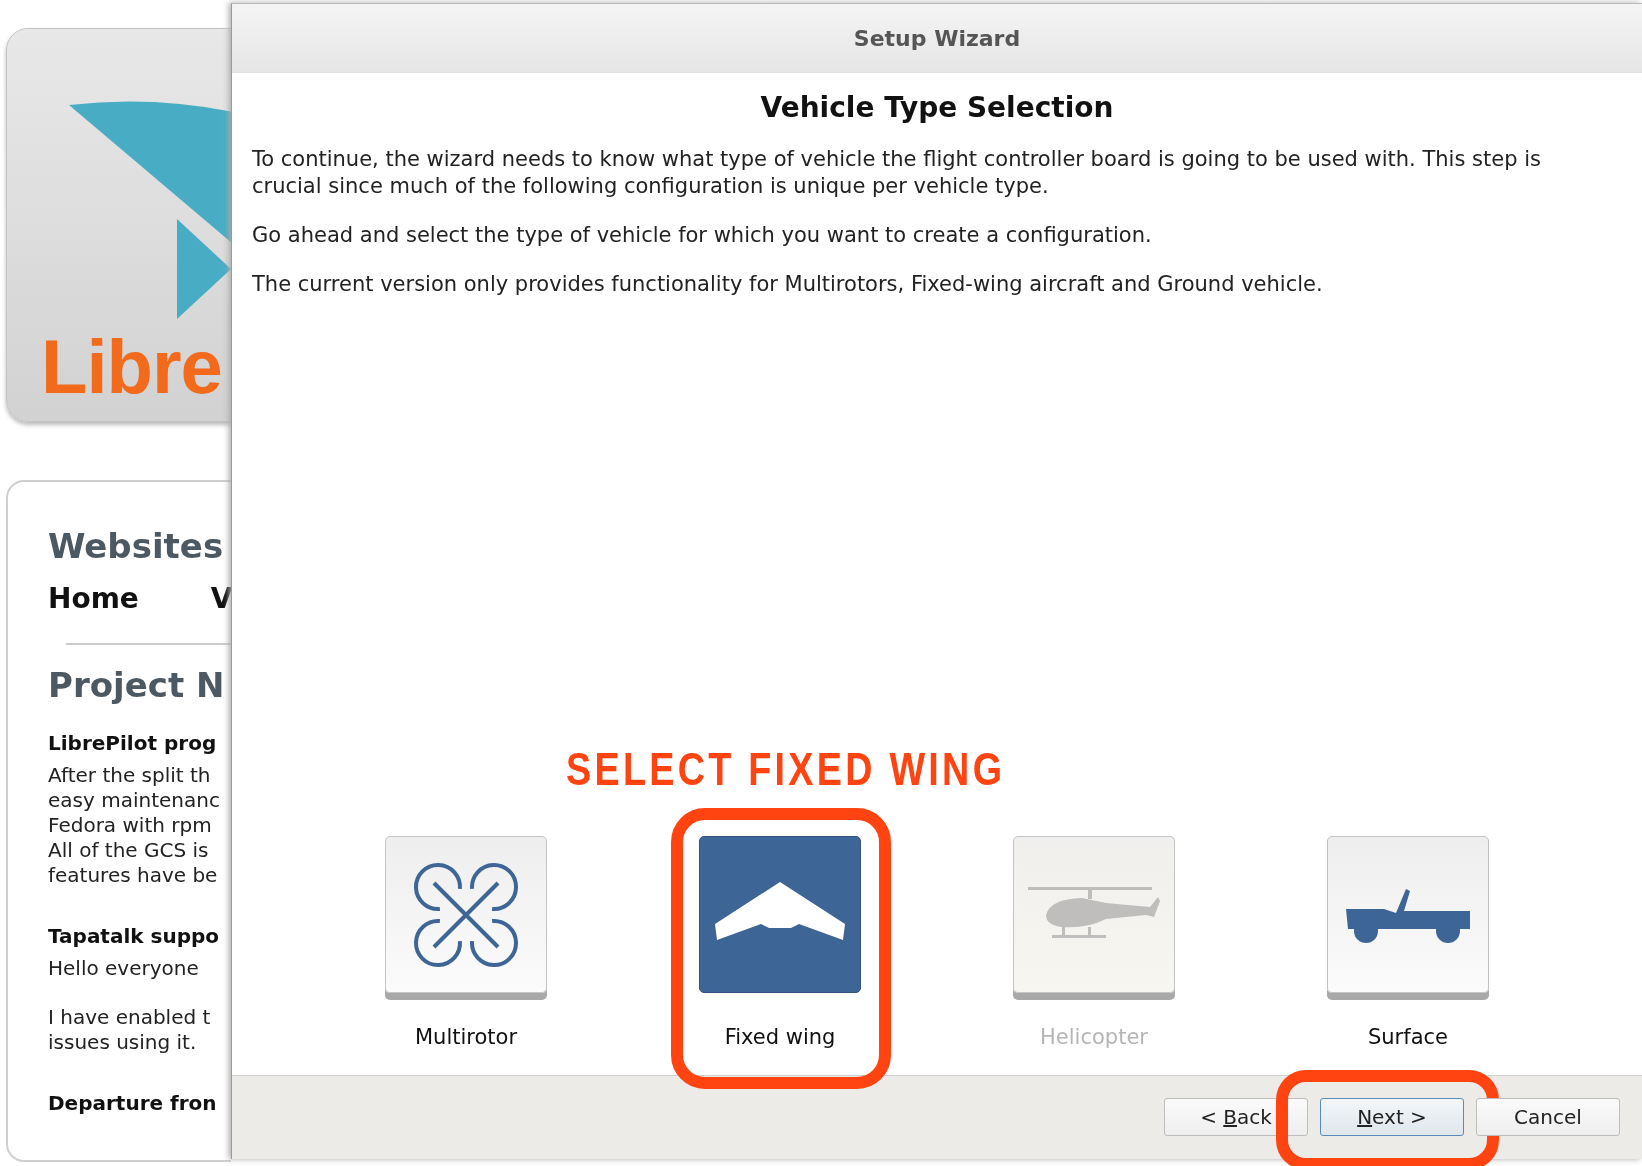  Describe the element at coordinates (129, 850) in the screenshot. I see `post-text: All of the GCS is` at that location.